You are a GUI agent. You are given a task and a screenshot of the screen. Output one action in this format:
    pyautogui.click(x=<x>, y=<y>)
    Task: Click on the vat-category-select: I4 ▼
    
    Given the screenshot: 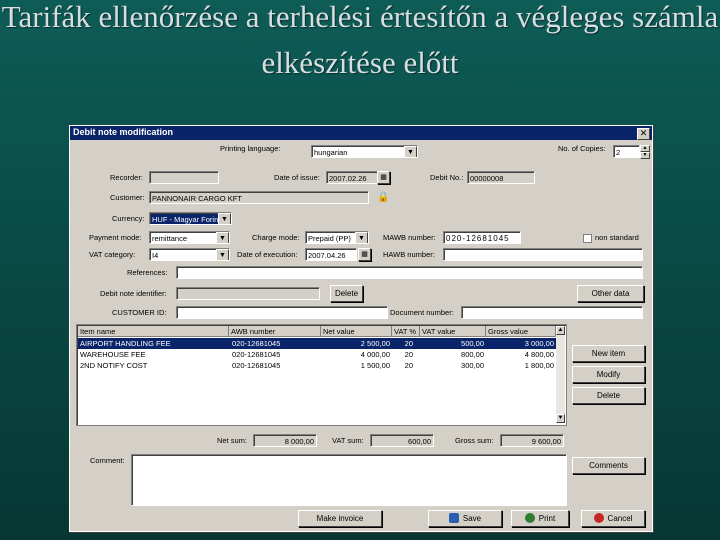 What is the action you would take?
    pyautogui.click(x=189, y=254)
    